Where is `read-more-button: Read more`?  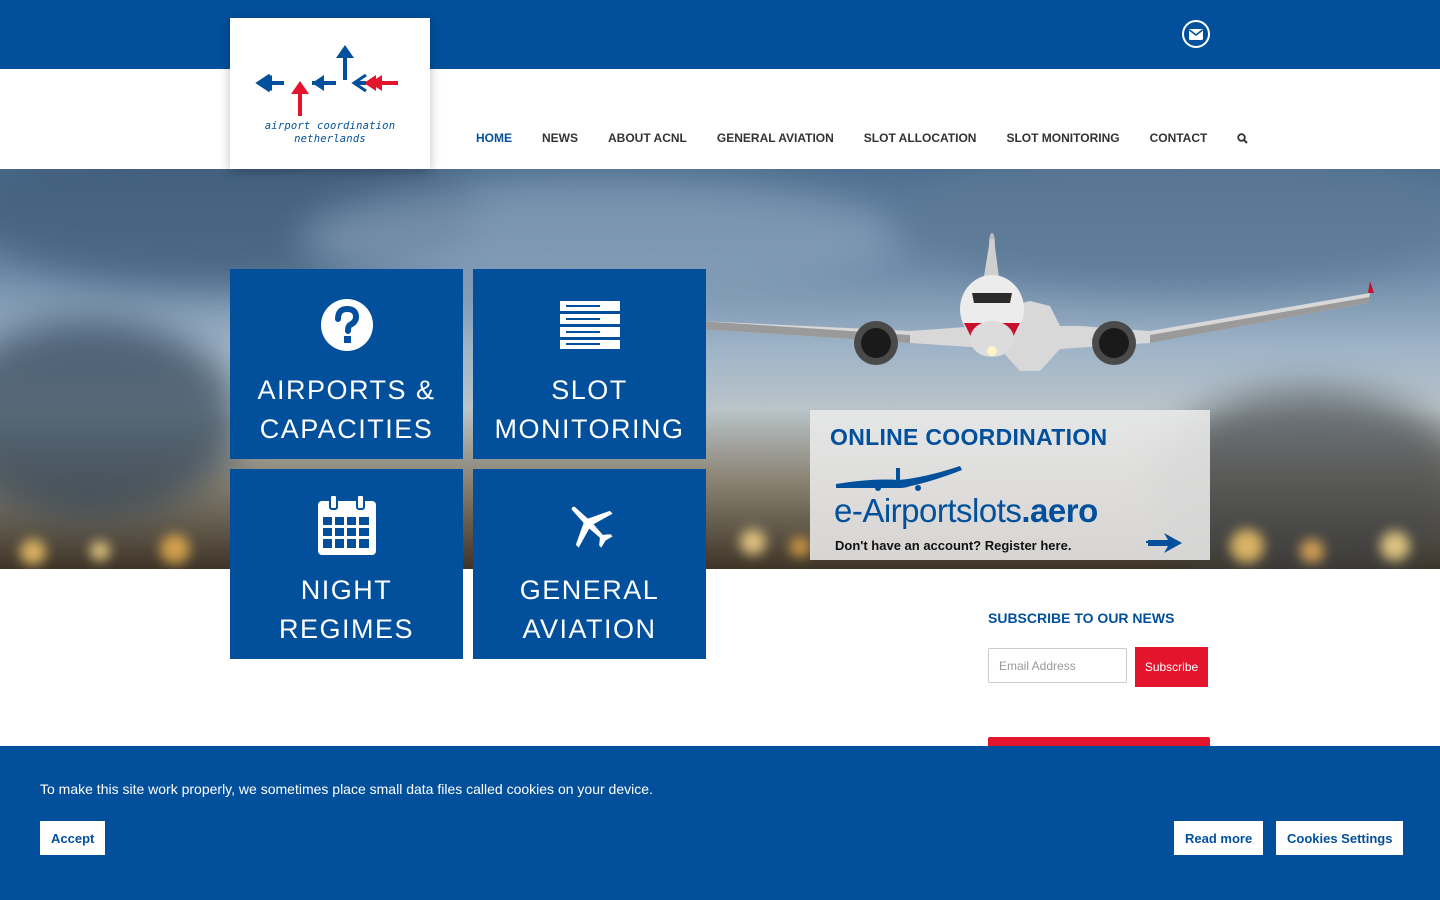 read-more-button: Read more is located at coordinates (1219, 838).